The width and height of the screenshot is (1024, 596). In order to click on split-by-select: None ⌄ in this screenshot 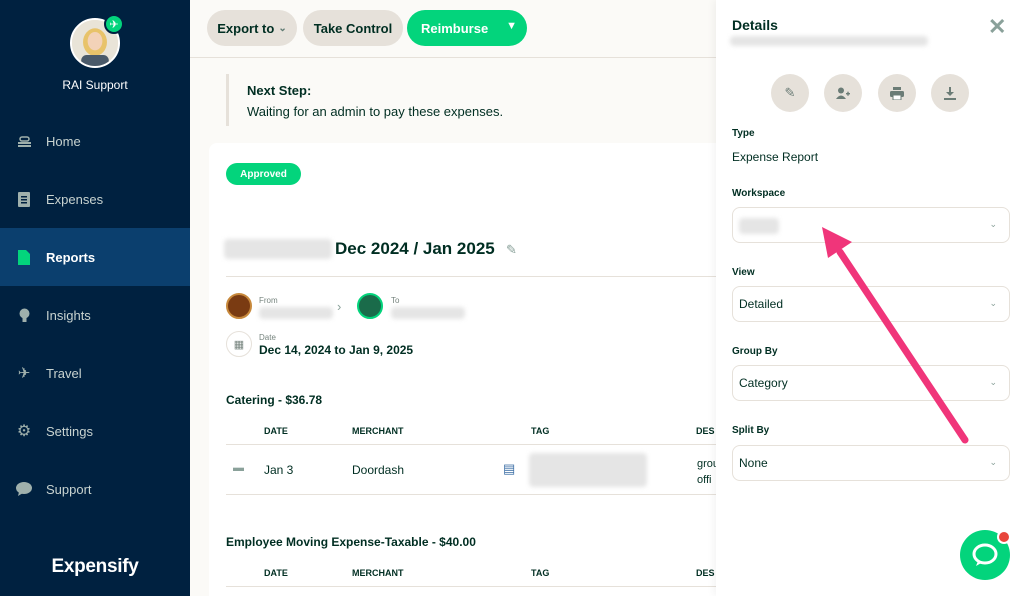, I will do `click(871, 463)`.